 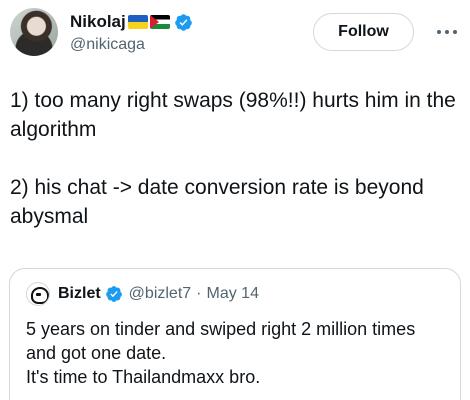 What do you see at coordinates (143, 377) in the screenshot?
I see `quoted-text-line: It's time to Thailandmaxx bro.` at bounding box center [143, 377].